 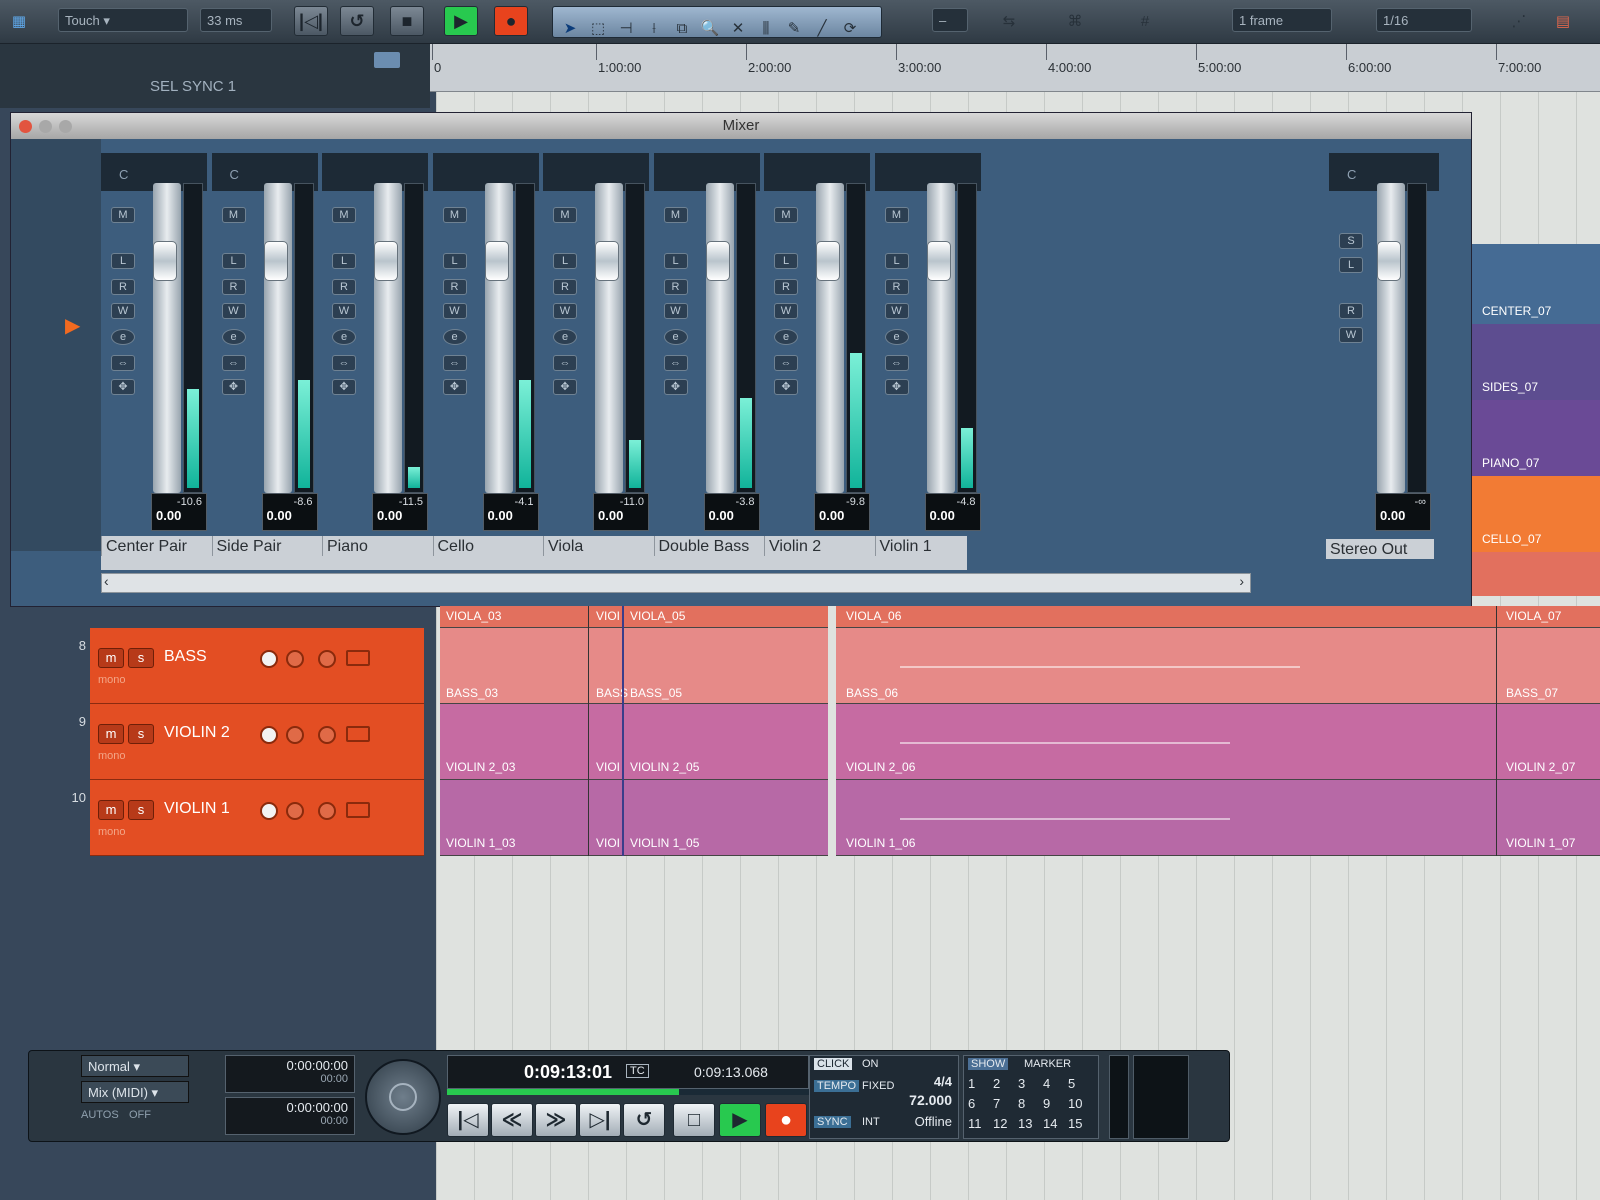 I want to click on loop-tool-icon: ⟳, so click(x=850, y=29).